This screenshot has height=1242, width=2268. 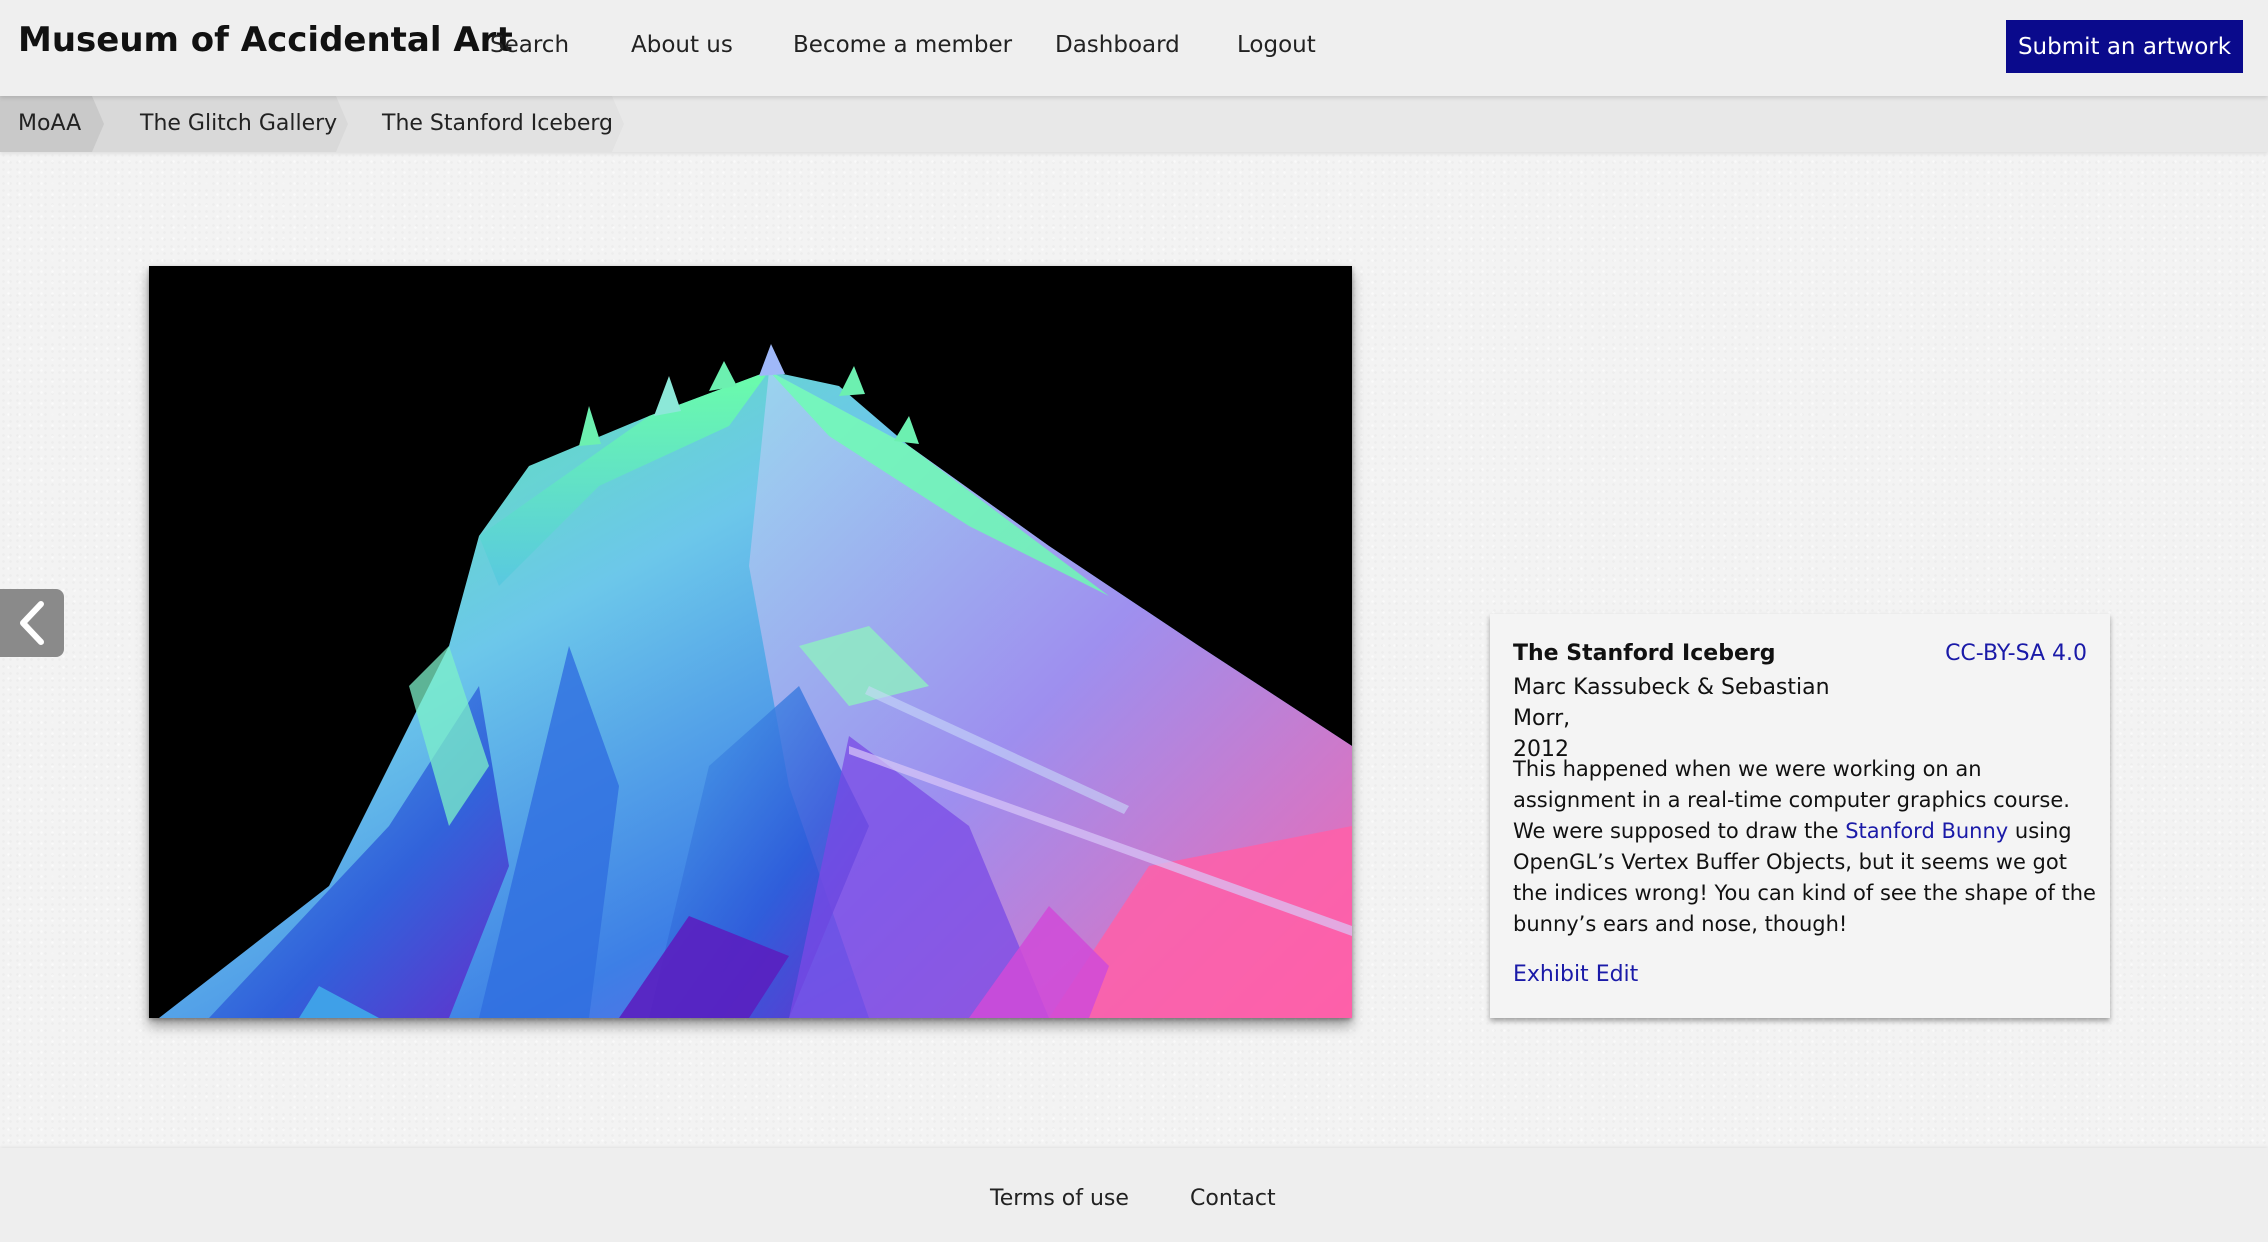 I want to click on previous-artwork-button, so click(x=32, y=623).